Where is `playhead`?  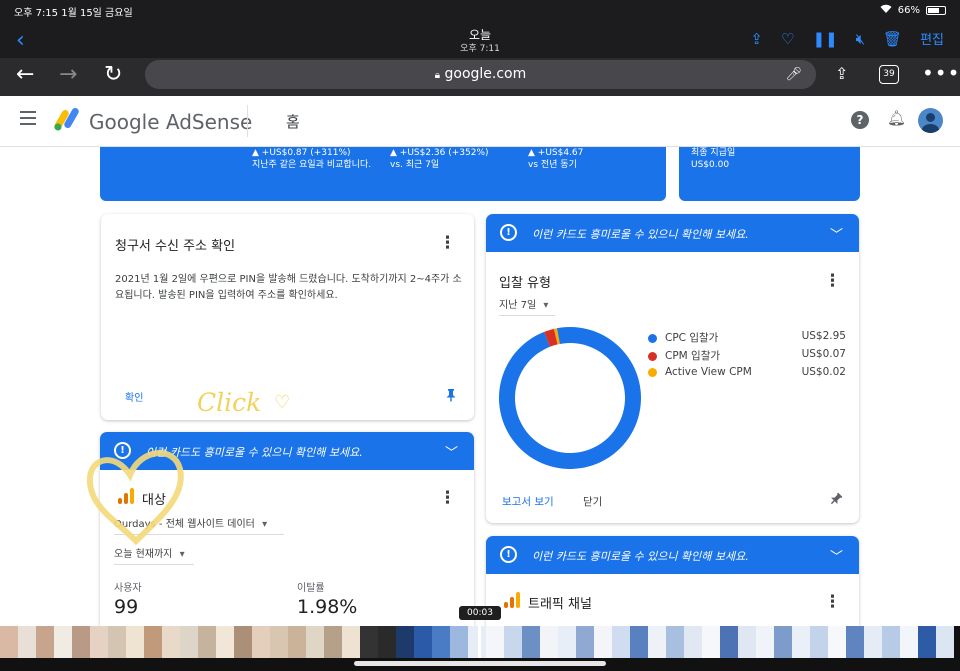
playhead is located at coordinates (479, 639).